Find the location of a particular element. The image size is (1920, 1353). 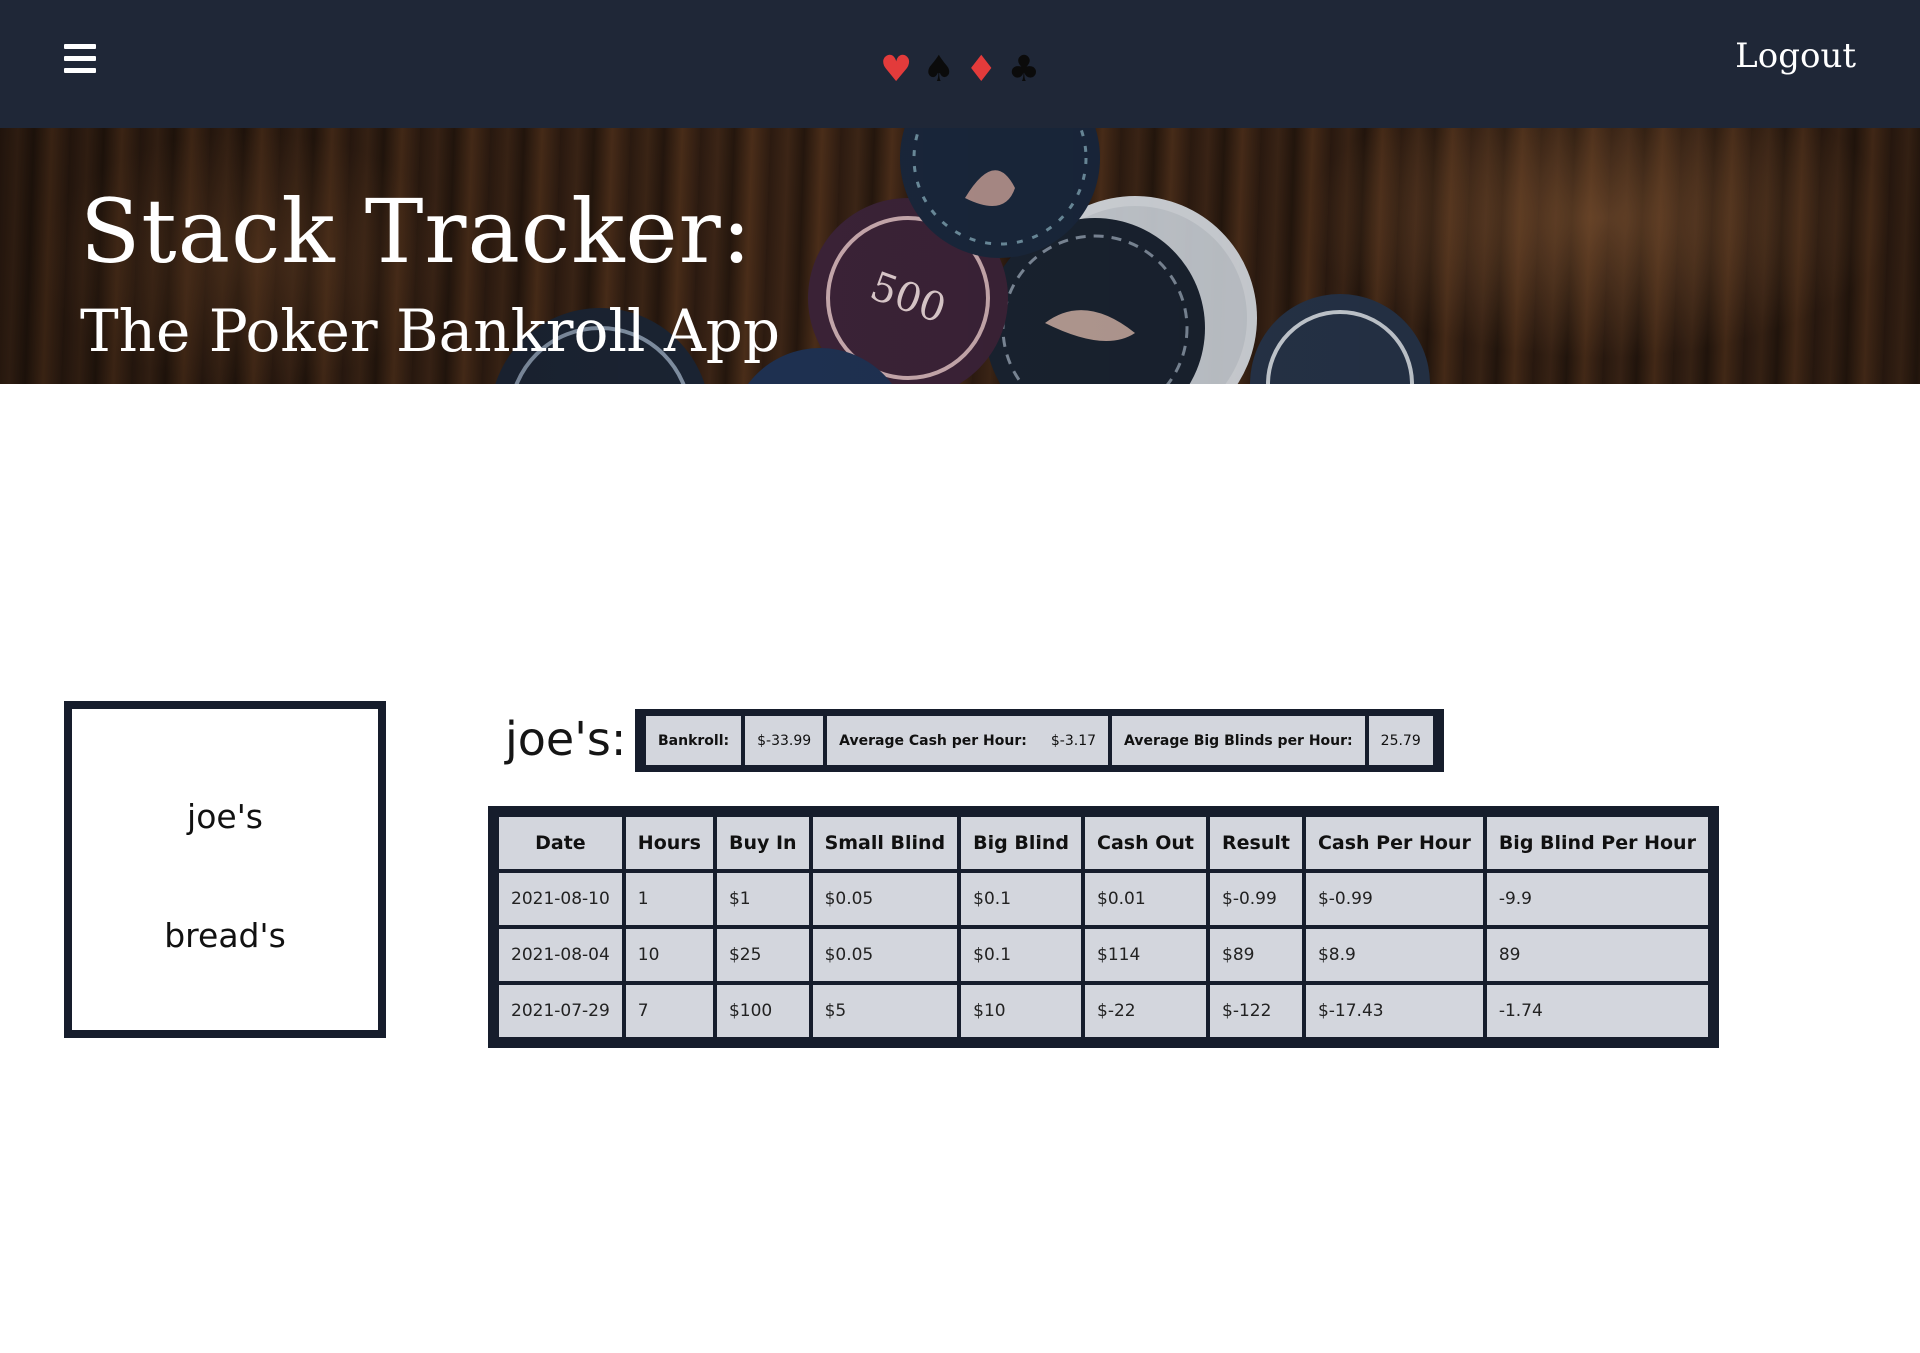

player-list: joe's bread's is located at coordinates (225, 869).